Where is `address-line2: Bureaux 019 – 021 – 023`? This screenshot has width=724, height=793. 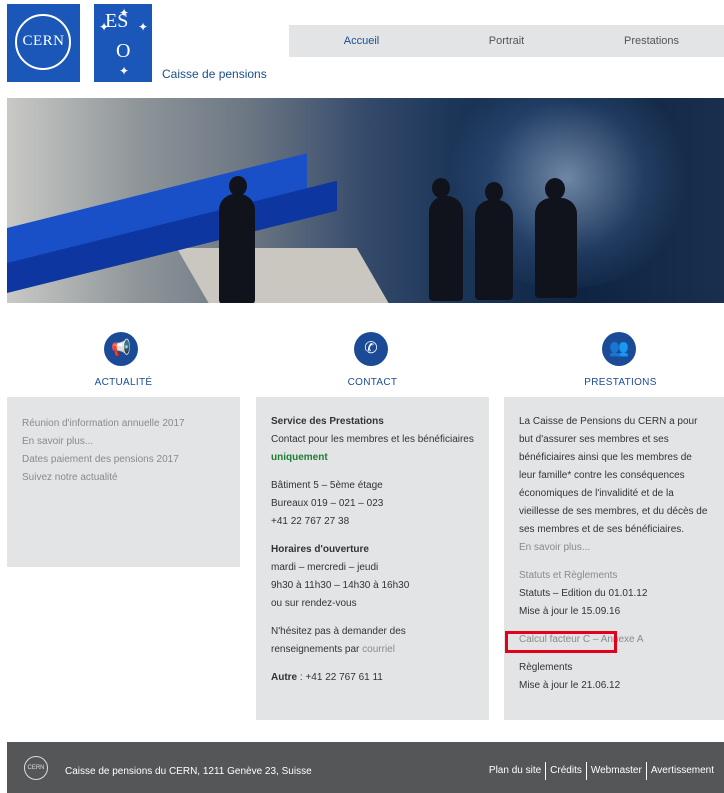 address-line2: Bureaux 019 – 021 – 023 is located at coordinates (327, 503).